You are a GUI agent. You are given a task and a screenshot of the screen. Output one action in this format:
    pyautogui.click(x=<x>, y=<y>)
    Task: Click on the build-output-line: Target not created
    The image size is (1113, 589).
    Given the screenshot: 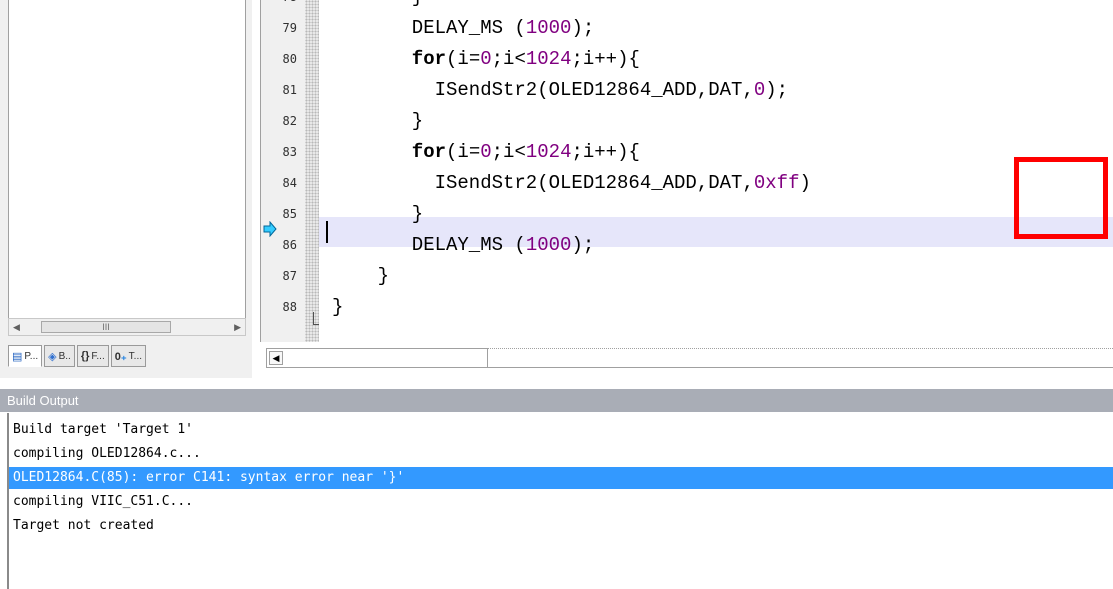 What is the action you would take?
    pyautogui.click(x=561, y=526)
    